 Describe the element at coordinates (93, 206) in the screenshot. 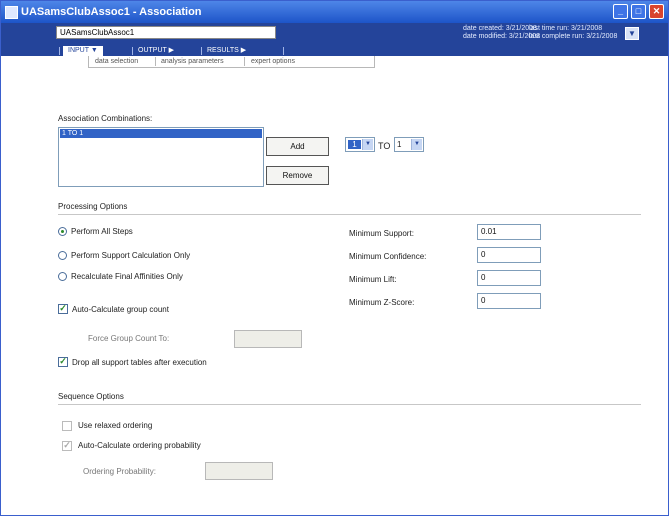

I see `processing-options-title: Processing Options` at that location.